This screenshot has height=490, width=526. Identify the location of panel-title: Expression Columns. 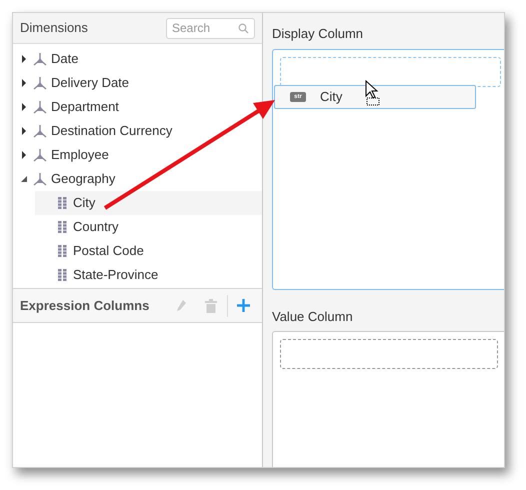
(85, 305).